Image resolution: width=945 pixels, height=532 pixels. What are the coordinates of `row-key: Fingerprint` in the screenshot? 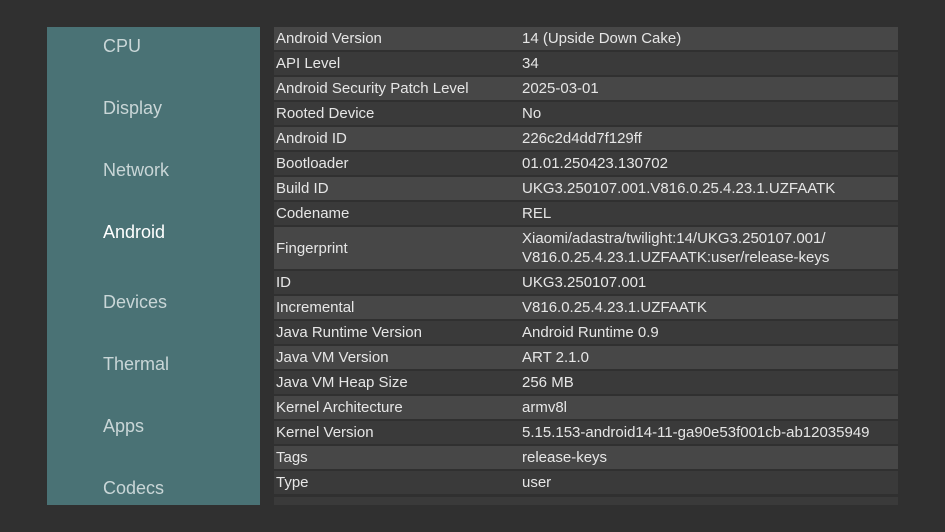 It's located at (312, 248).